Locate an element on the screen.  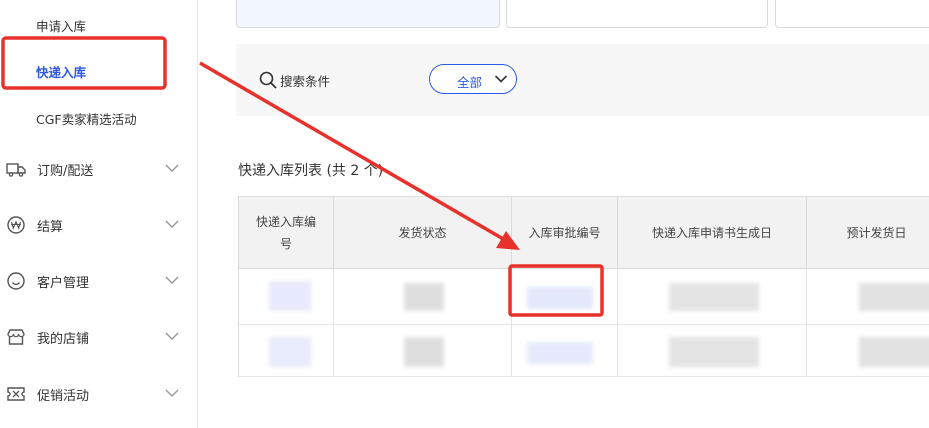
annotation-arrow is located at coordinates (352, 151).